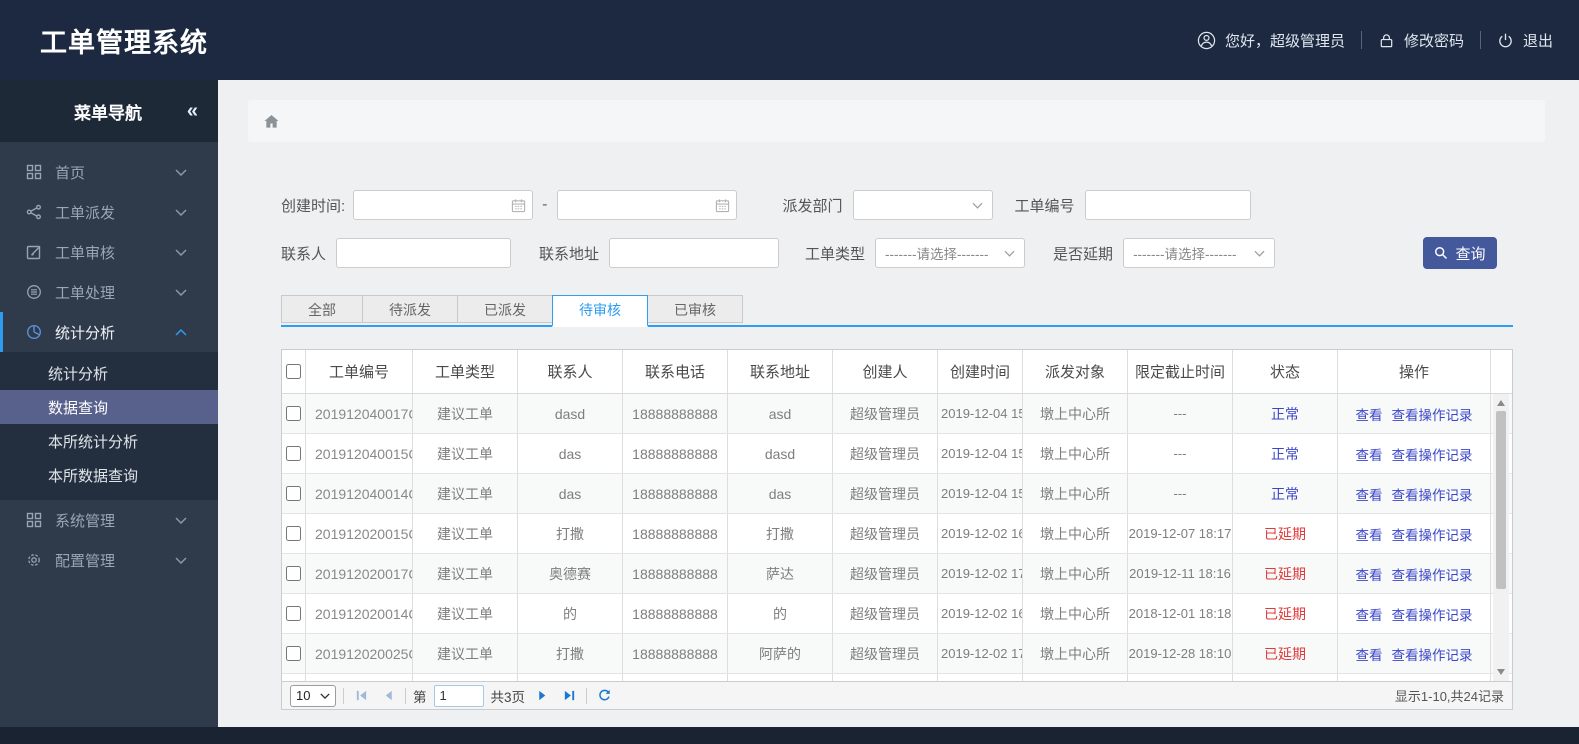  What do you see at coordinates (505, 309) in the screenshot?
I see `tab-2: 已派发` at bounding box center [505, 309].